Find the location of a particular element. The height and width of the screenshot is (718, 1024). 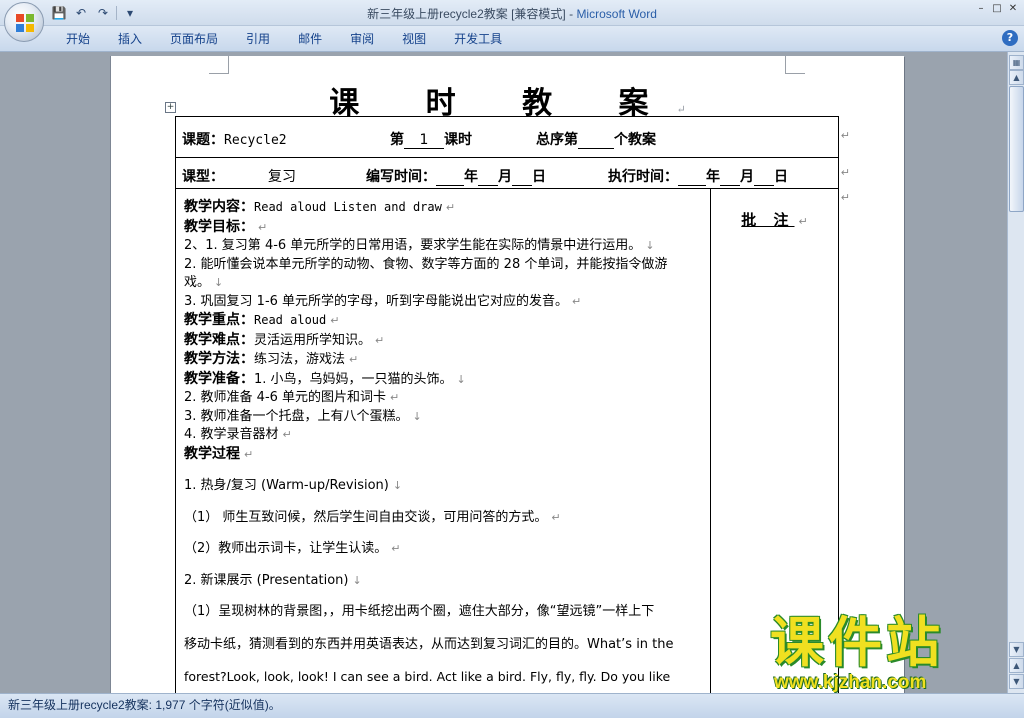

topic-label: 课题： is located at coordinates (203, 140).